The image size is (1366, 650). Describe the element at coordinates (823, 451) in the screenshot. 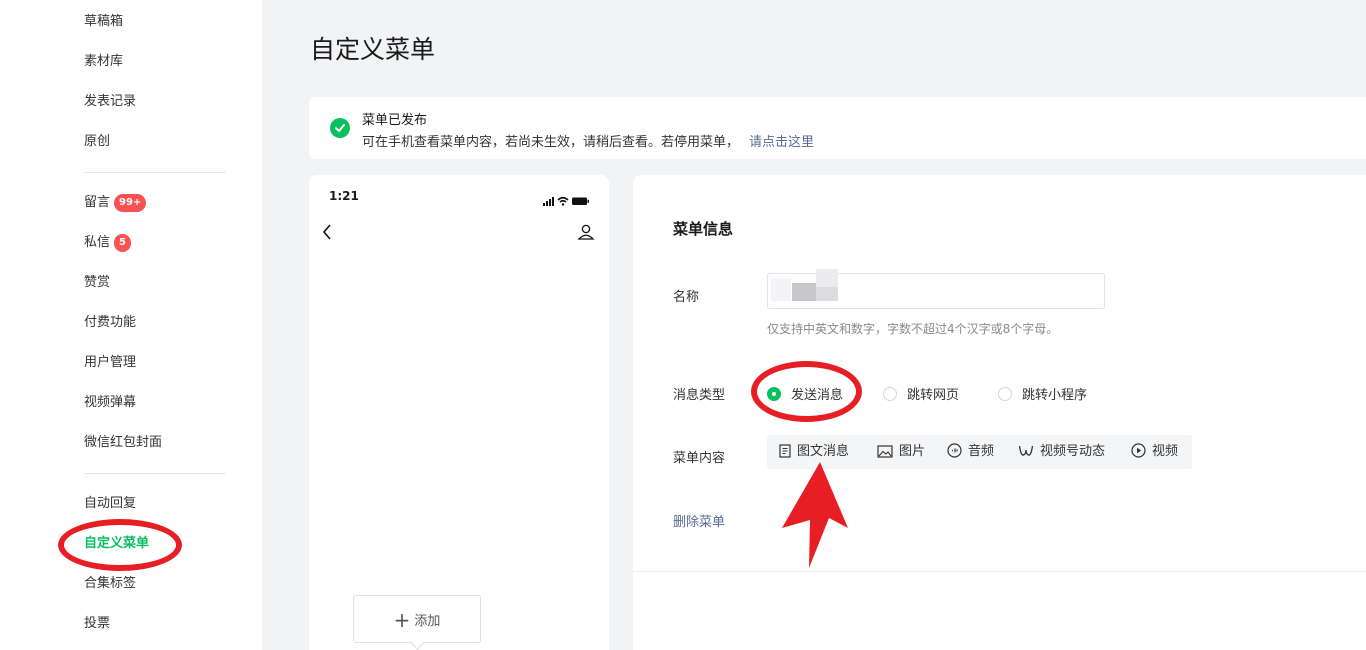

I see `content-type-label: 图文消息` at that location.